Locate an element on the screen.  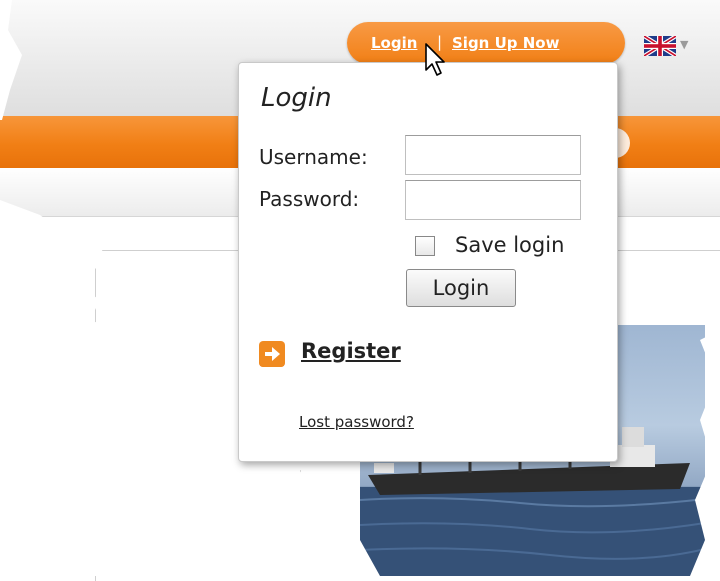
username-label: Username: is located at coordinates (313, 157).